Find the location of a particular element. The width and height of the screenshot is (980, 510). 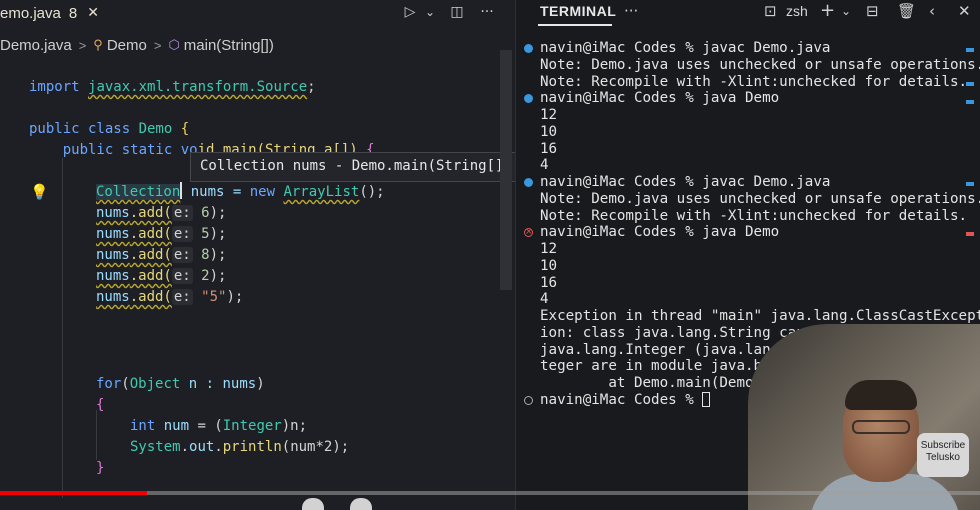

method-icon: ⬡ is located at coordinates (174, 44).